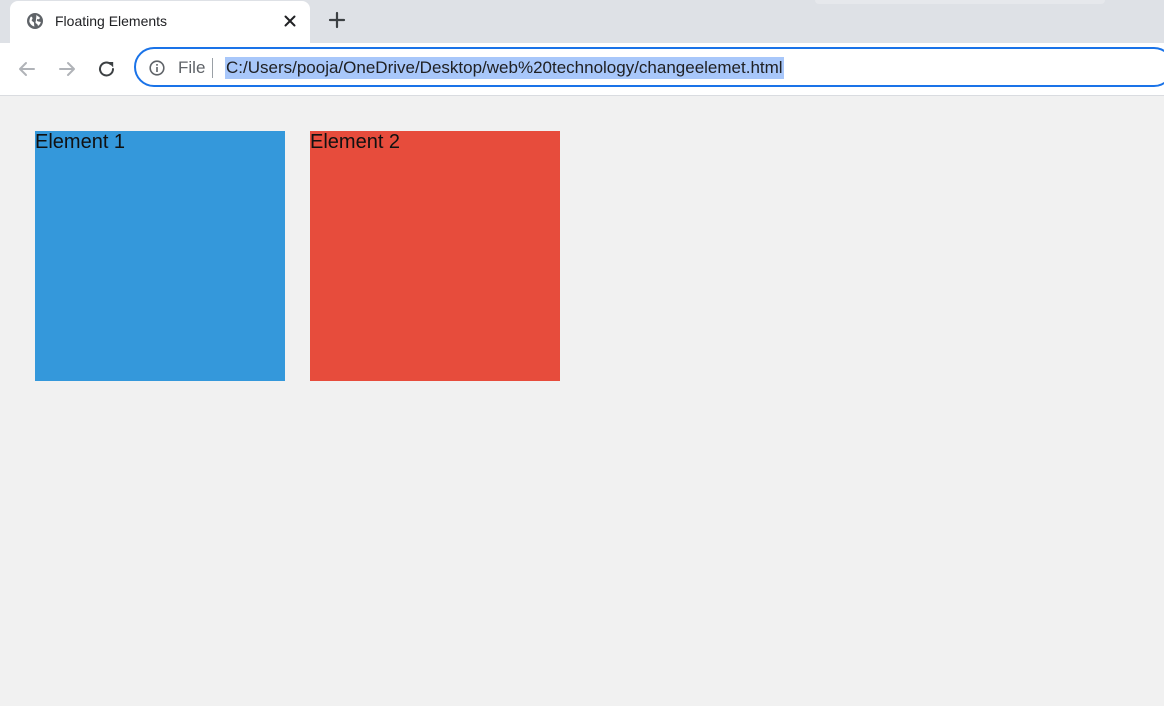 This screenshot has width=1164, height=706. What do you see at coordinates (107, 69) in the screenshot?
I see `reload-icon` at bounding box center [107, 69].